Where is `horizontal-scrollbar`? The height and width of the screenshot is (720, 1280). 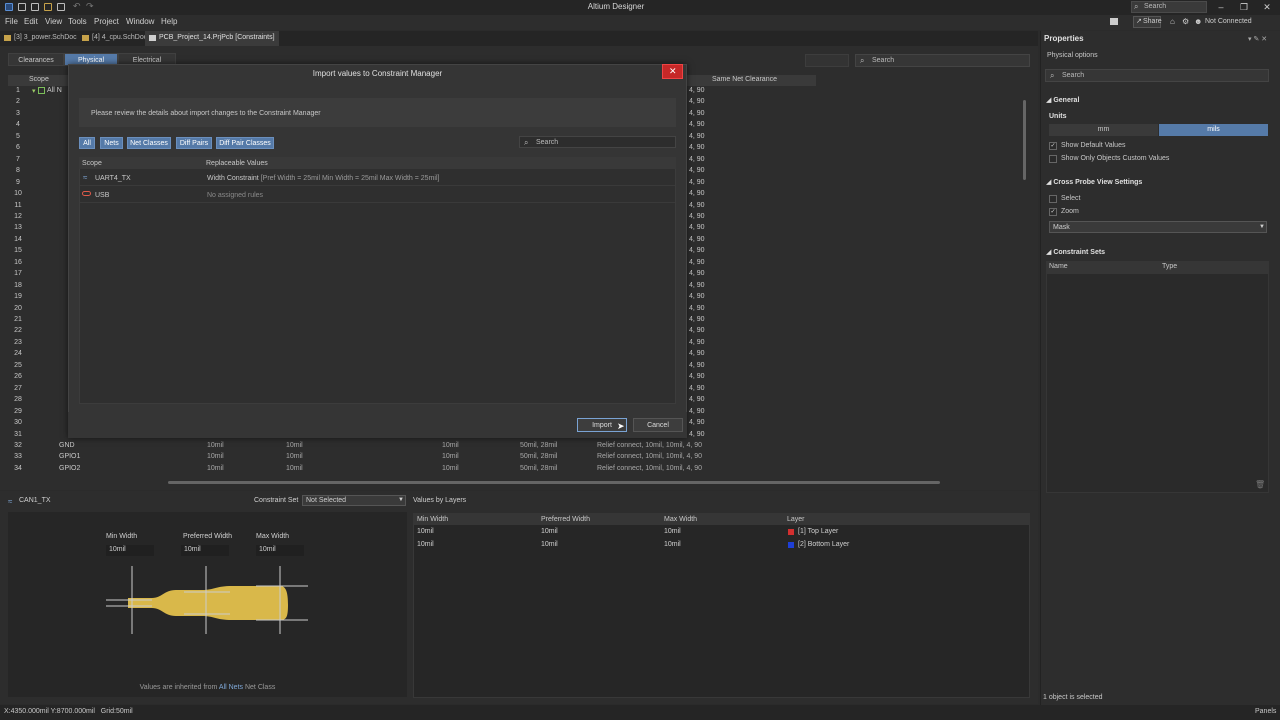 horizontal-scrollbar is located at coordinates (590, 482).